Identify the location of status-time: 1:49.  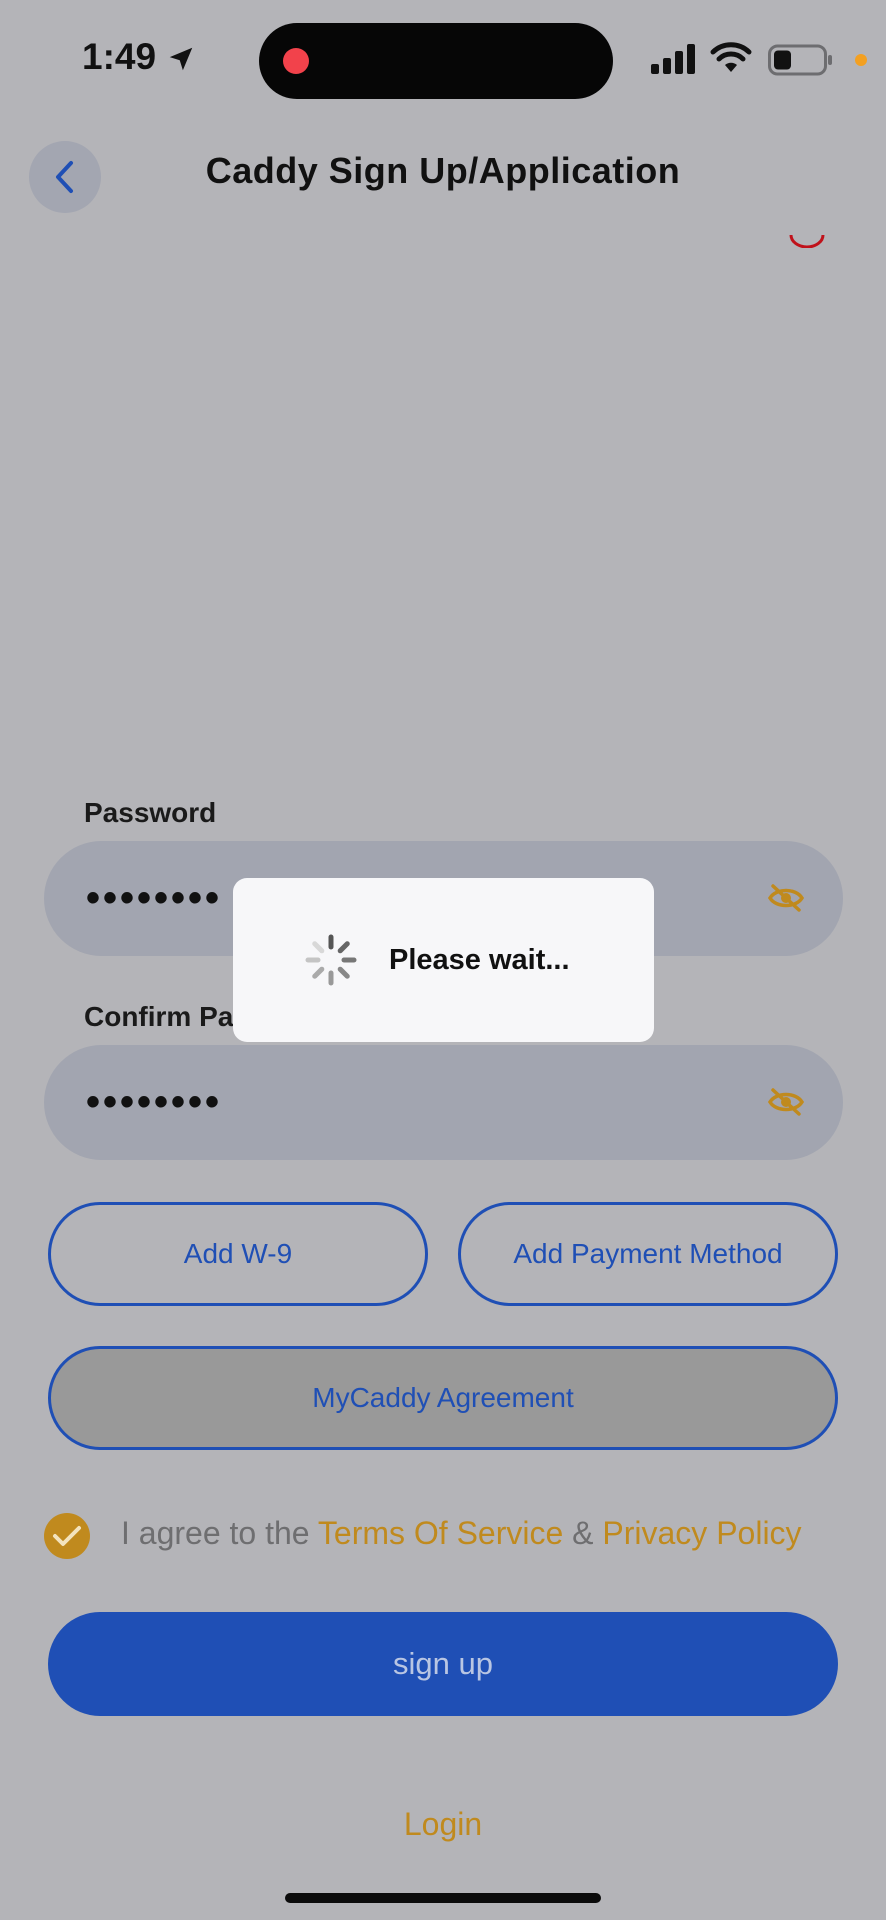
(119, 56).